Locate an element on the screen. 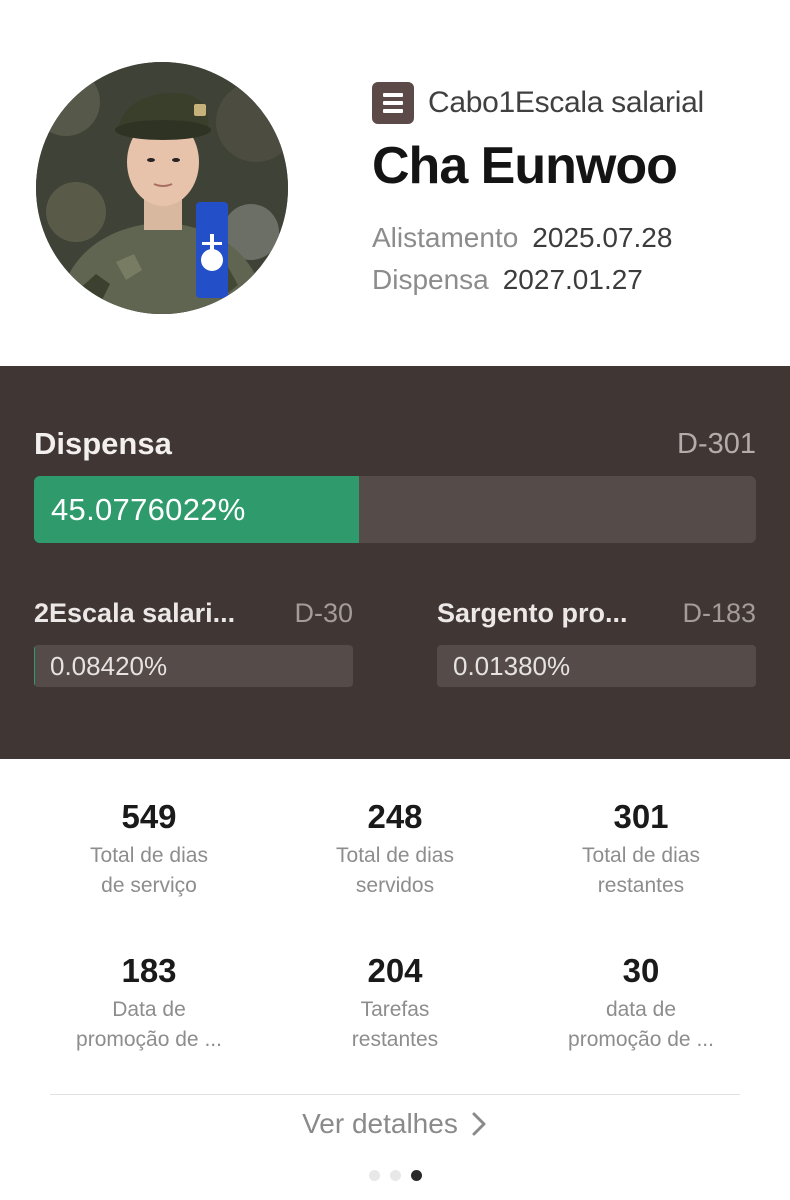 Image resolution: width=790 pixels, height=1200 pixels. discharge-progress-bar: 45.0776022% is located at coordinates (395, 509).